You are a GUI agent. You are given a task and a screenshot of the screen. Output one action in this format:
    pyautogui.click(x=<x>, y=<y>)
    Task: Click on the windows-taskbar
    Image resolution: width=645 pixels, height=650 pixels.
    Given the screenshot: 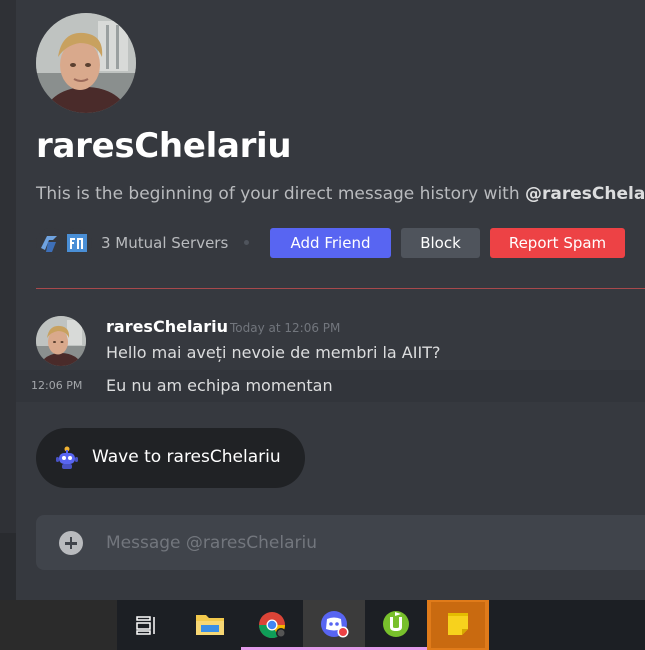 What is the action you would take?
    pyautogui.click(x=322, y=625)
    